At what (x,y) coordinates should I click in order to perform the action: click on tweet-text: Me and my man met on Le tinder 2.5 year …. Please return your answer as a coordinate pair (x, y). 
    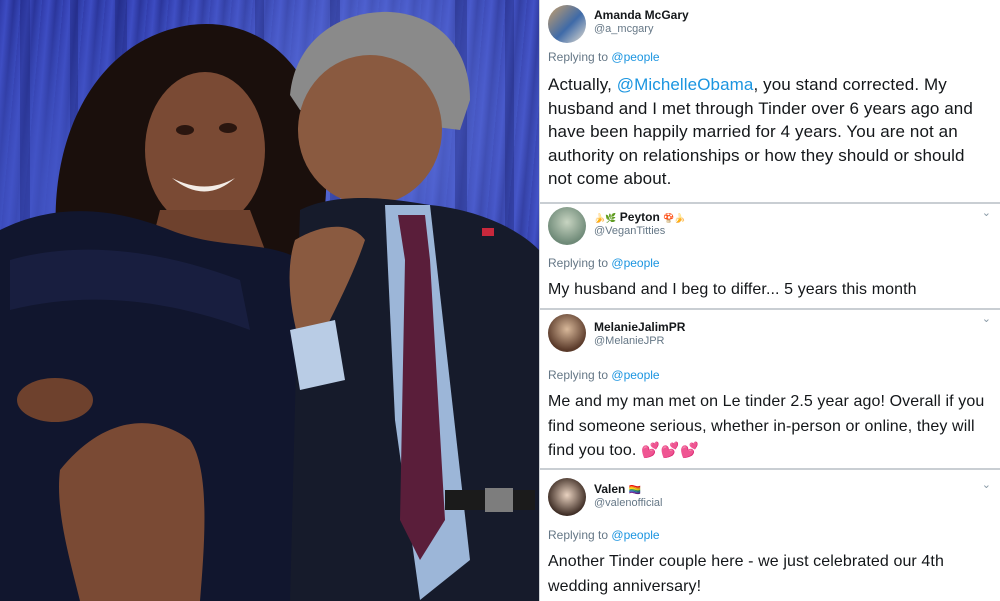
    Looking at the image, I should click on (770, 427).